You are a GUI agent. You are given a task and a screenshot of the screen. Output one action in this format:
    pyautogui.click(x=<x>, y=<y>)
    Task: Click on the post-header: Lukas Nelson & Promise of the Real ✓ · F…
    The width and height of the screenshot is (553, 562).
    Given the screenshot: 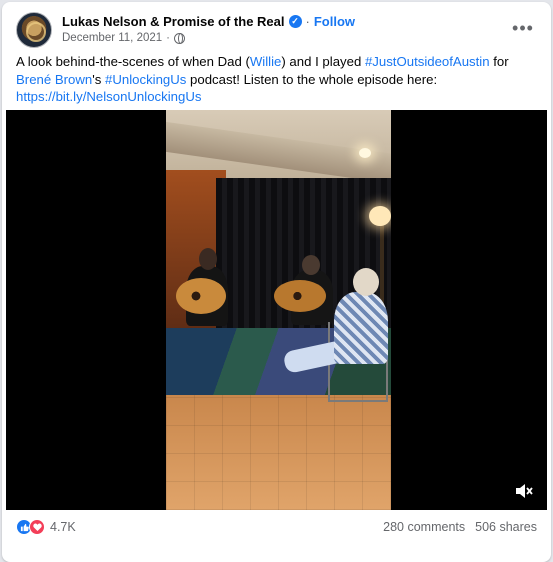 What is the action you would take?
    pyautogui.click(x=278, y=32)
    